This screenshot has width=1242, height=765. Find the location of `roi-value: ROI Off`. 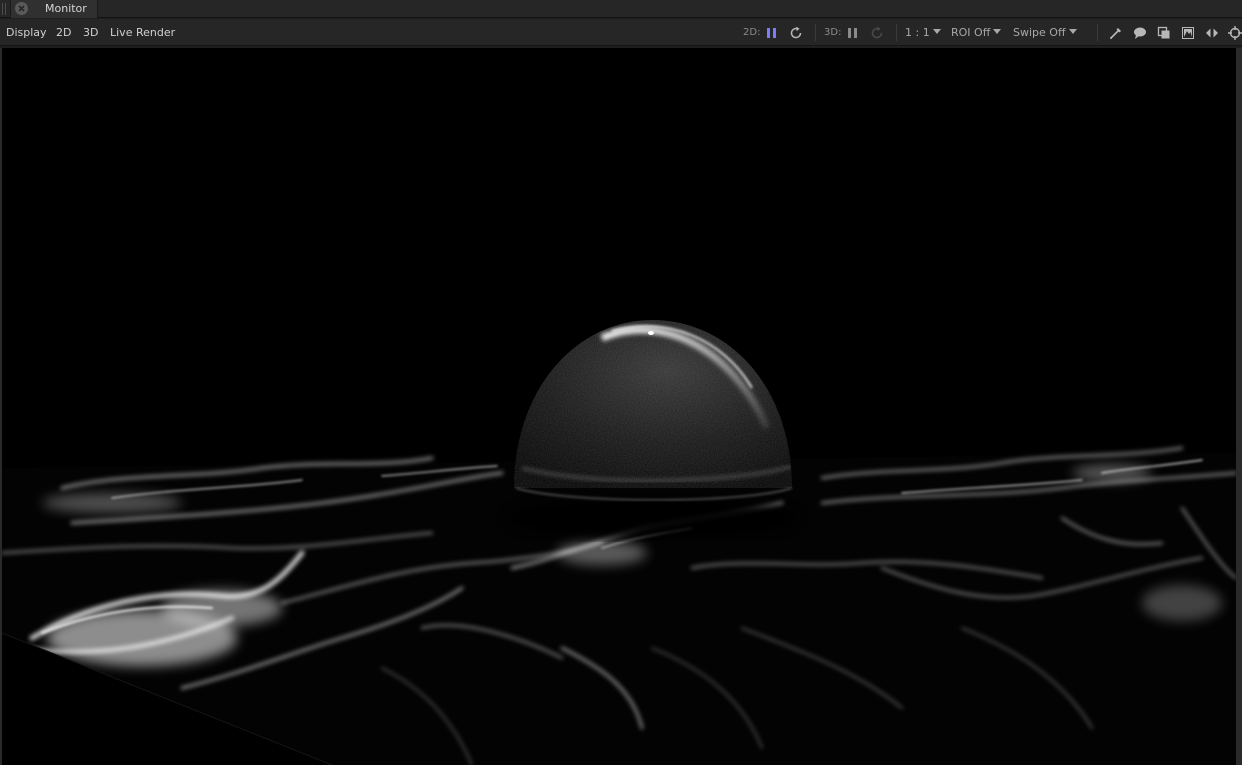

roi-value: ROI Off is located at coordinates (971, 32).